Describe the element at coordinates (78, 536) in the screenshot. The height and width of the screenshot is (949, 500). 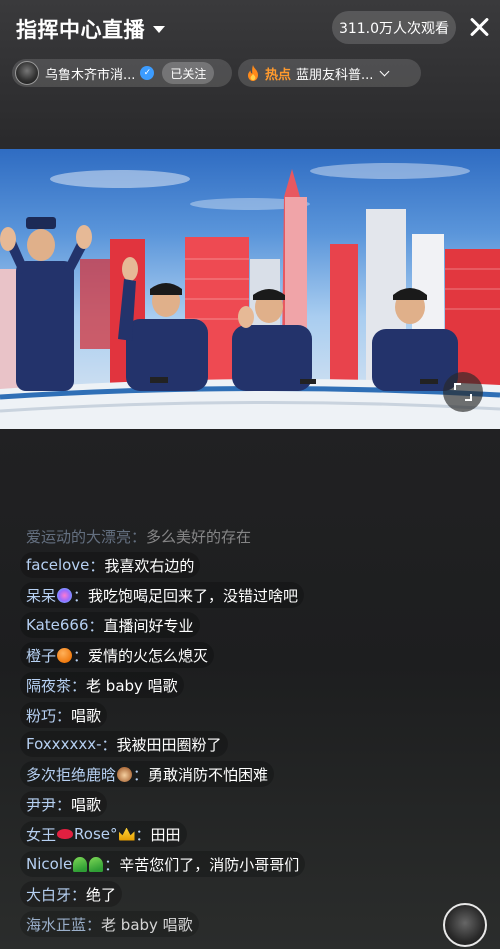
I see `comment-user: 爱运动的大漂亮` at that location.